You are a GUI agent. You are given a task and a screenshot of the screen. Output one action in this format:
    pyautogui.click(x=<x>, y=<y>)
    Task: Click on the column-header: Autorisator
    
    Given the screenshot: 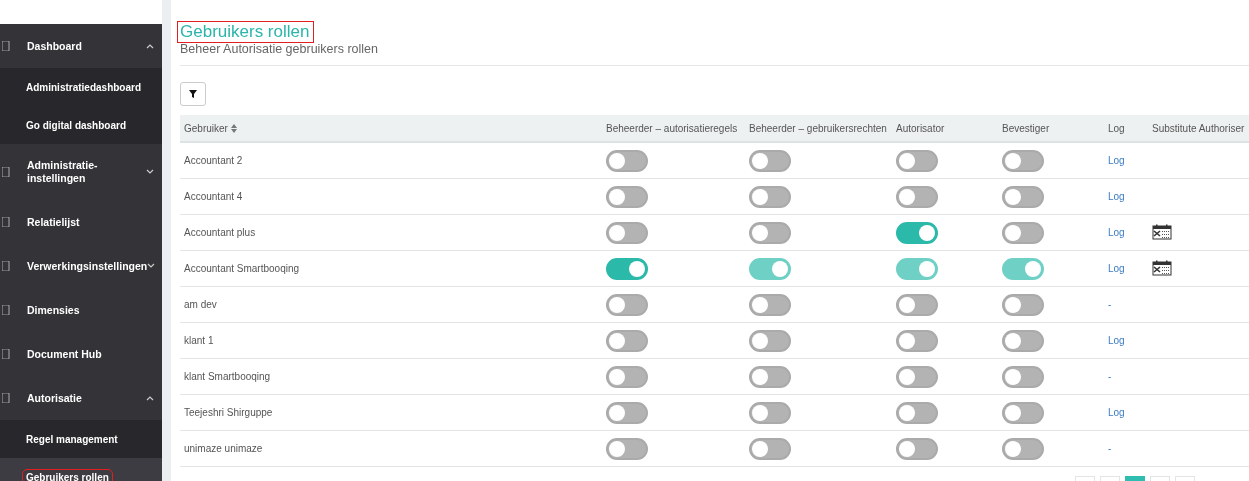 What is the action you would take?
    pyautogui.click(x=920, y=128)
    